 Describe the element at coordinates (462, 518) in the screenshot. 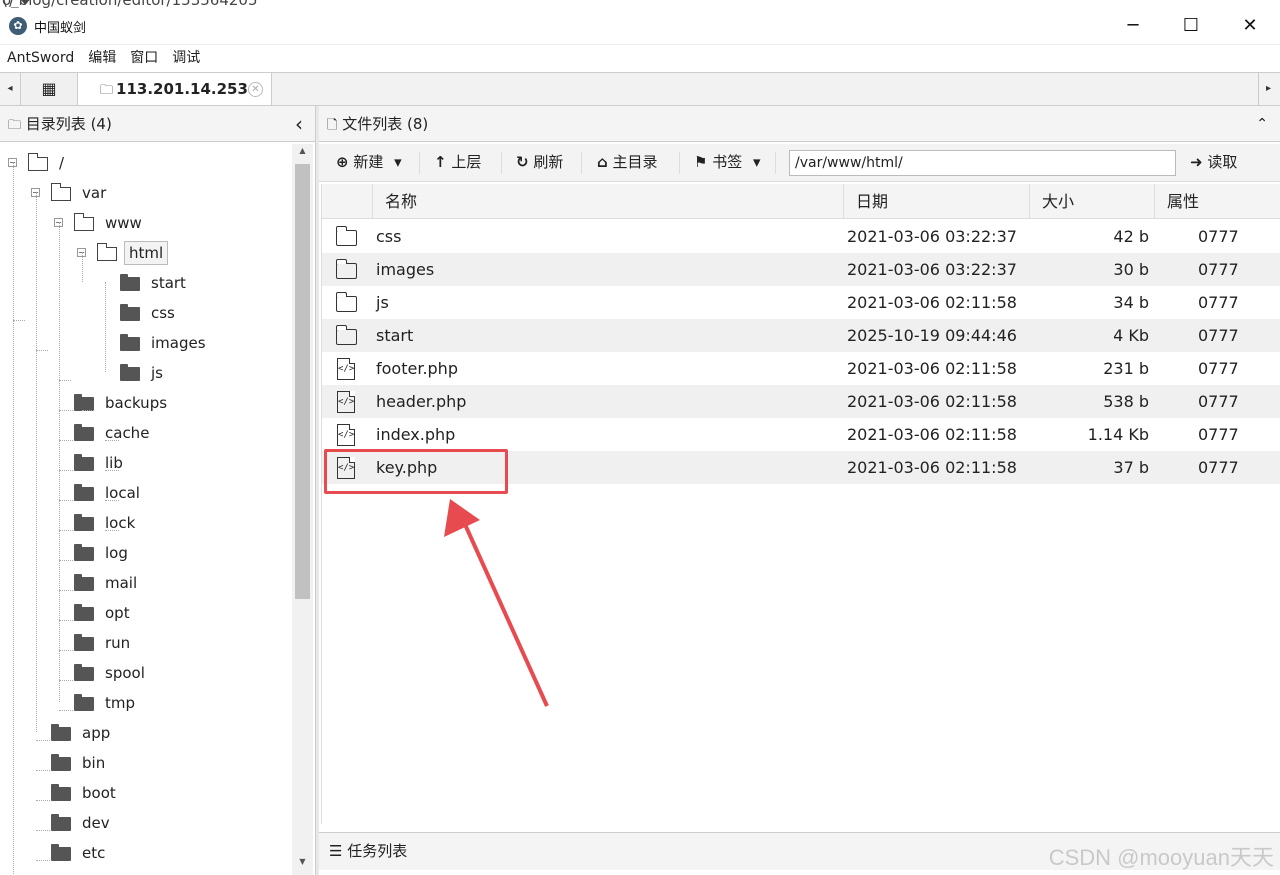

I see `arrow-head` at that location.